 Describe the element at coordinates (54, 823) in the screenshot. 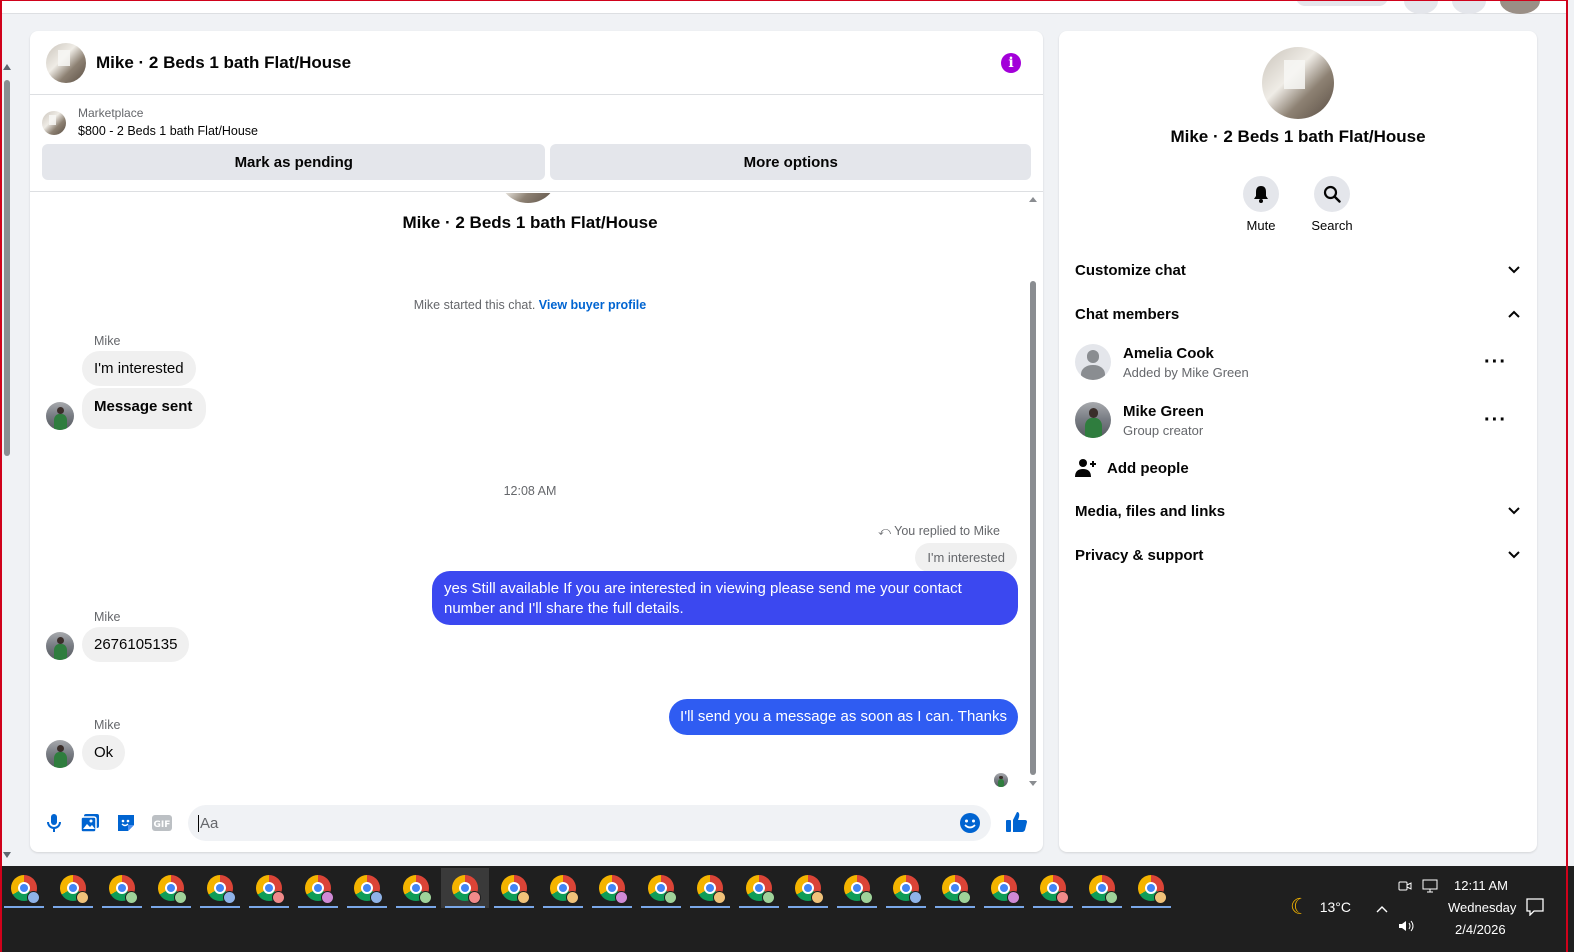

I see `microphone-icon` at that location.